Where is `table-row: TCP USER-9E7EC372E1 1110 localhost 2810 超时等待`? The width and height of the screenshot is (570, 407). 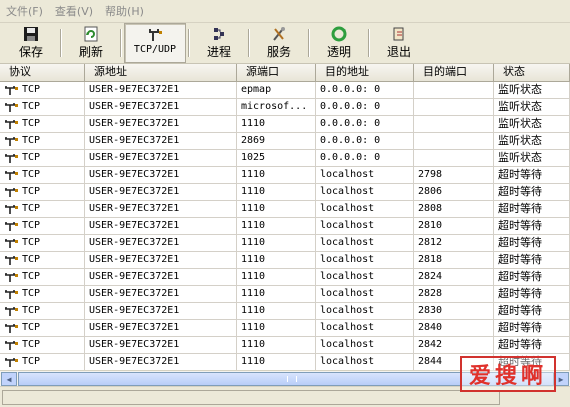 table-row: TCP USER-9E7EC372E1 1110 localhost 2810 超时等待 is located at coordinates (285, 226).